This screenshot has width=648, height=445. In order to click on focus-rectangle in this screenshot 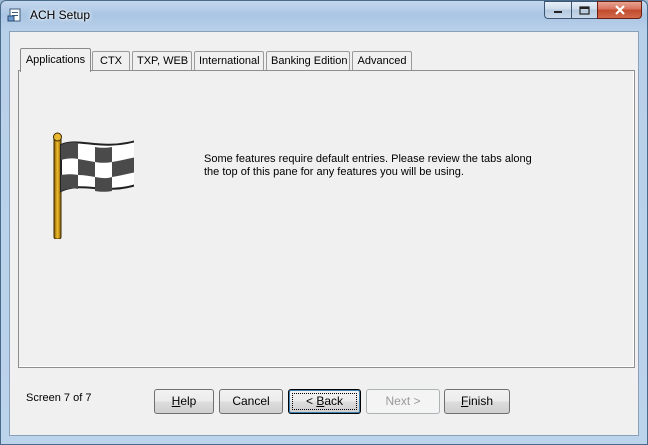, I will do `click(324, 401)`.